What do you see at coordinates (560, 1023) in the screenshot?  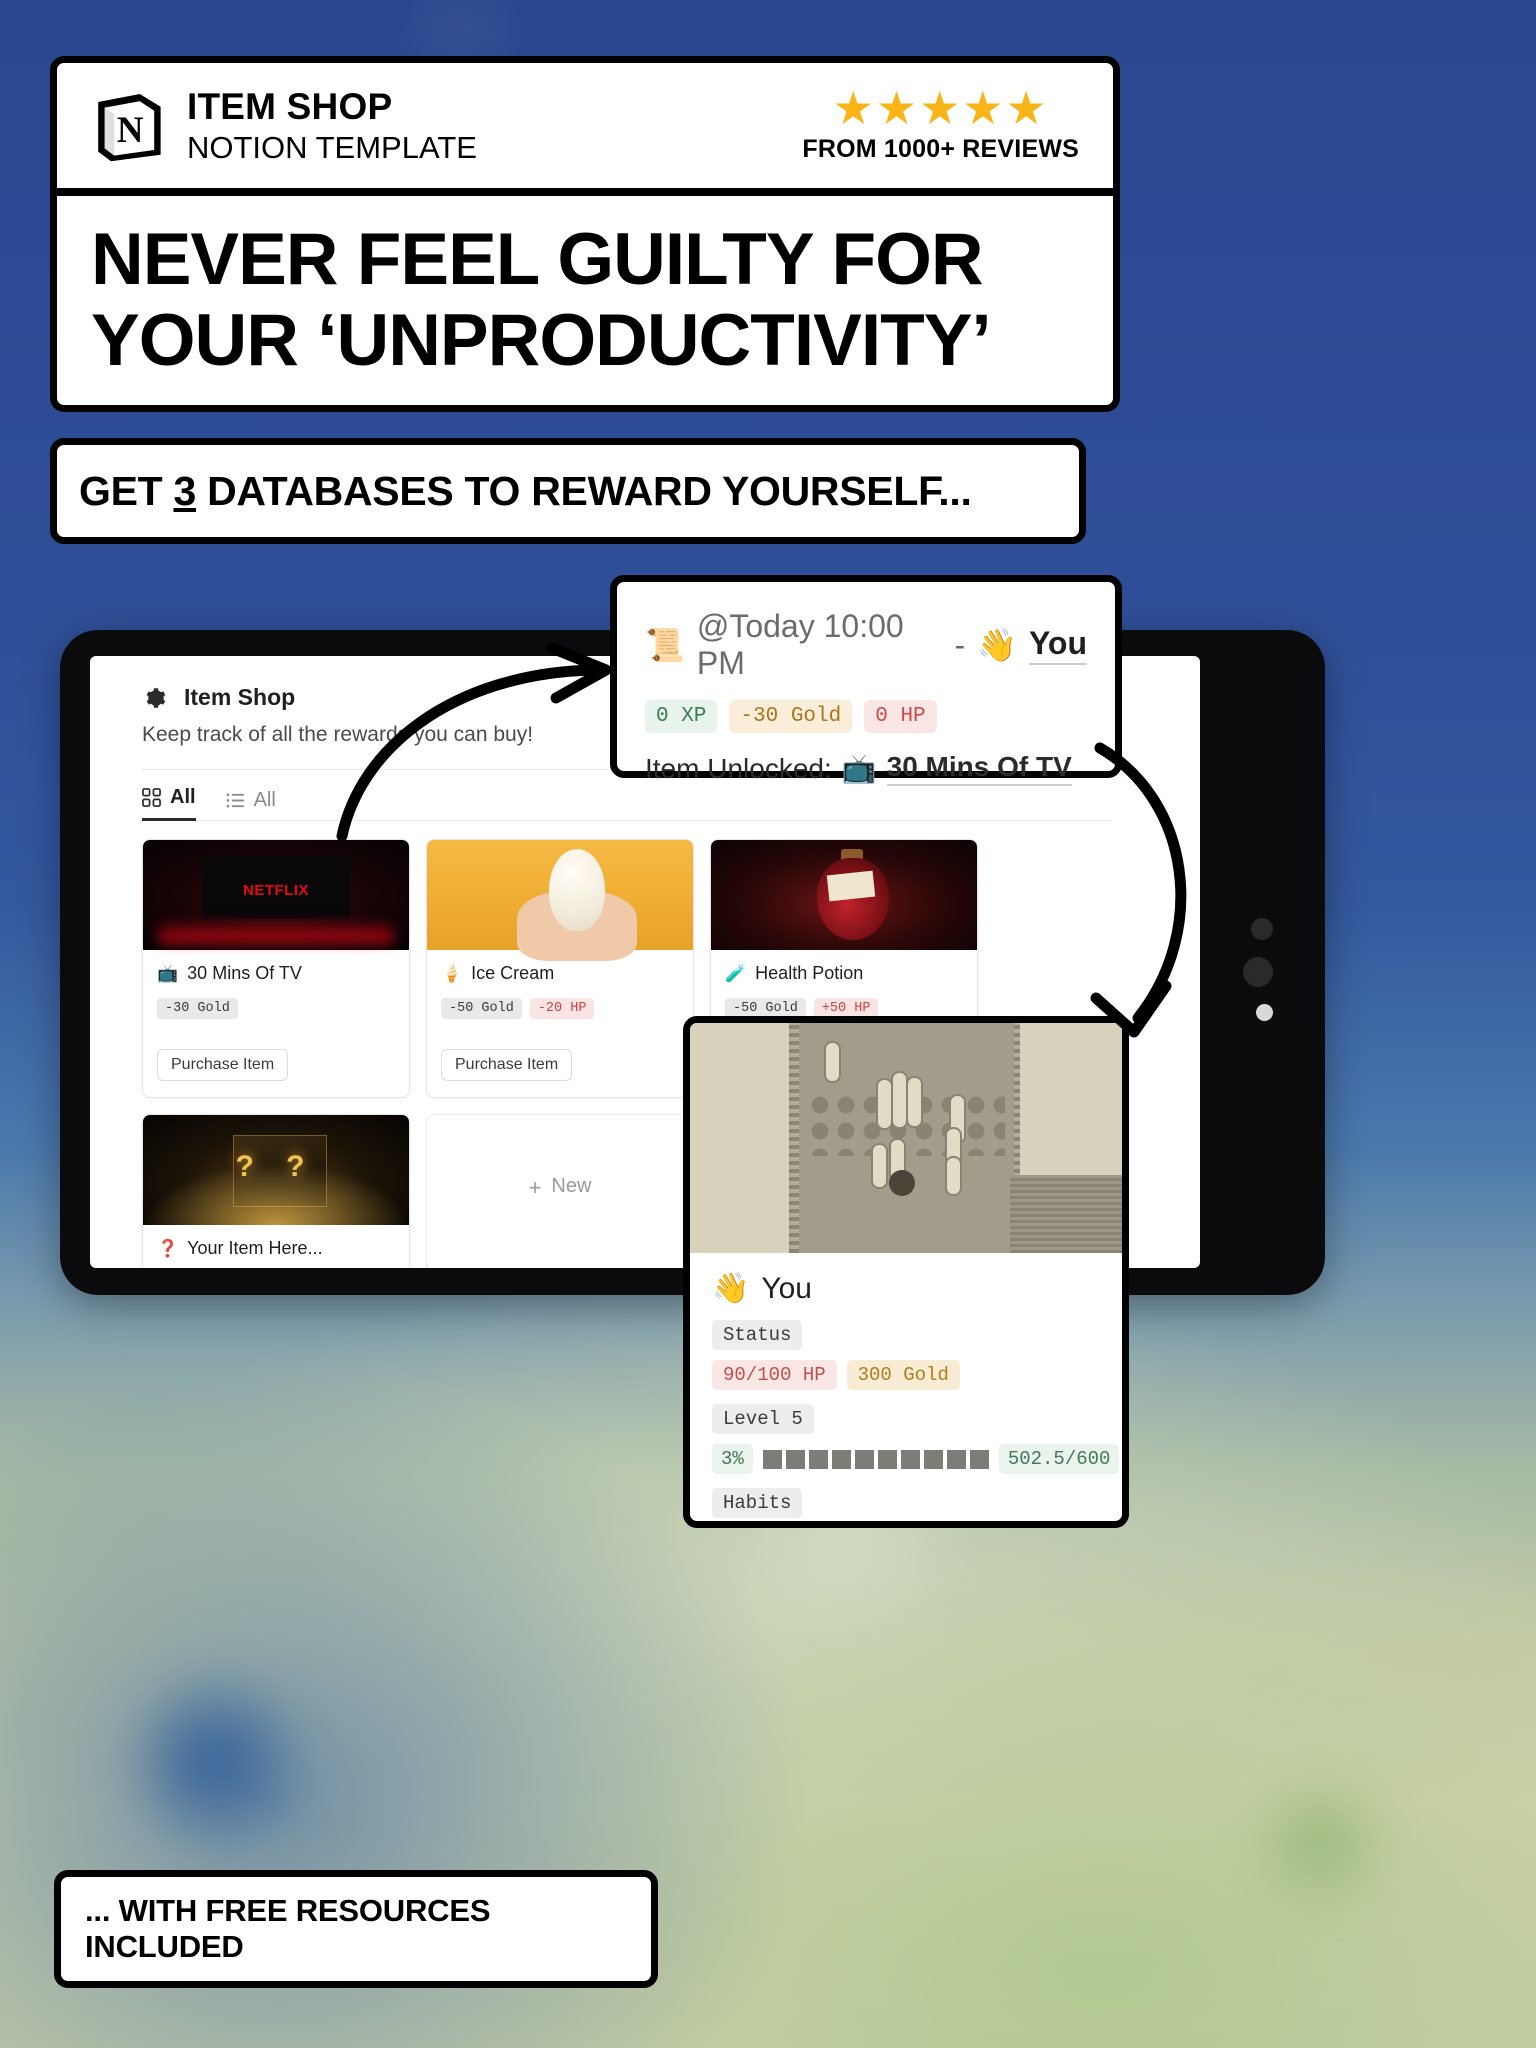 I see `item-card-body: 🍦 Ice Cream -50 Gold -20 HP Purchase Item` at bounding box center [560, 1023].